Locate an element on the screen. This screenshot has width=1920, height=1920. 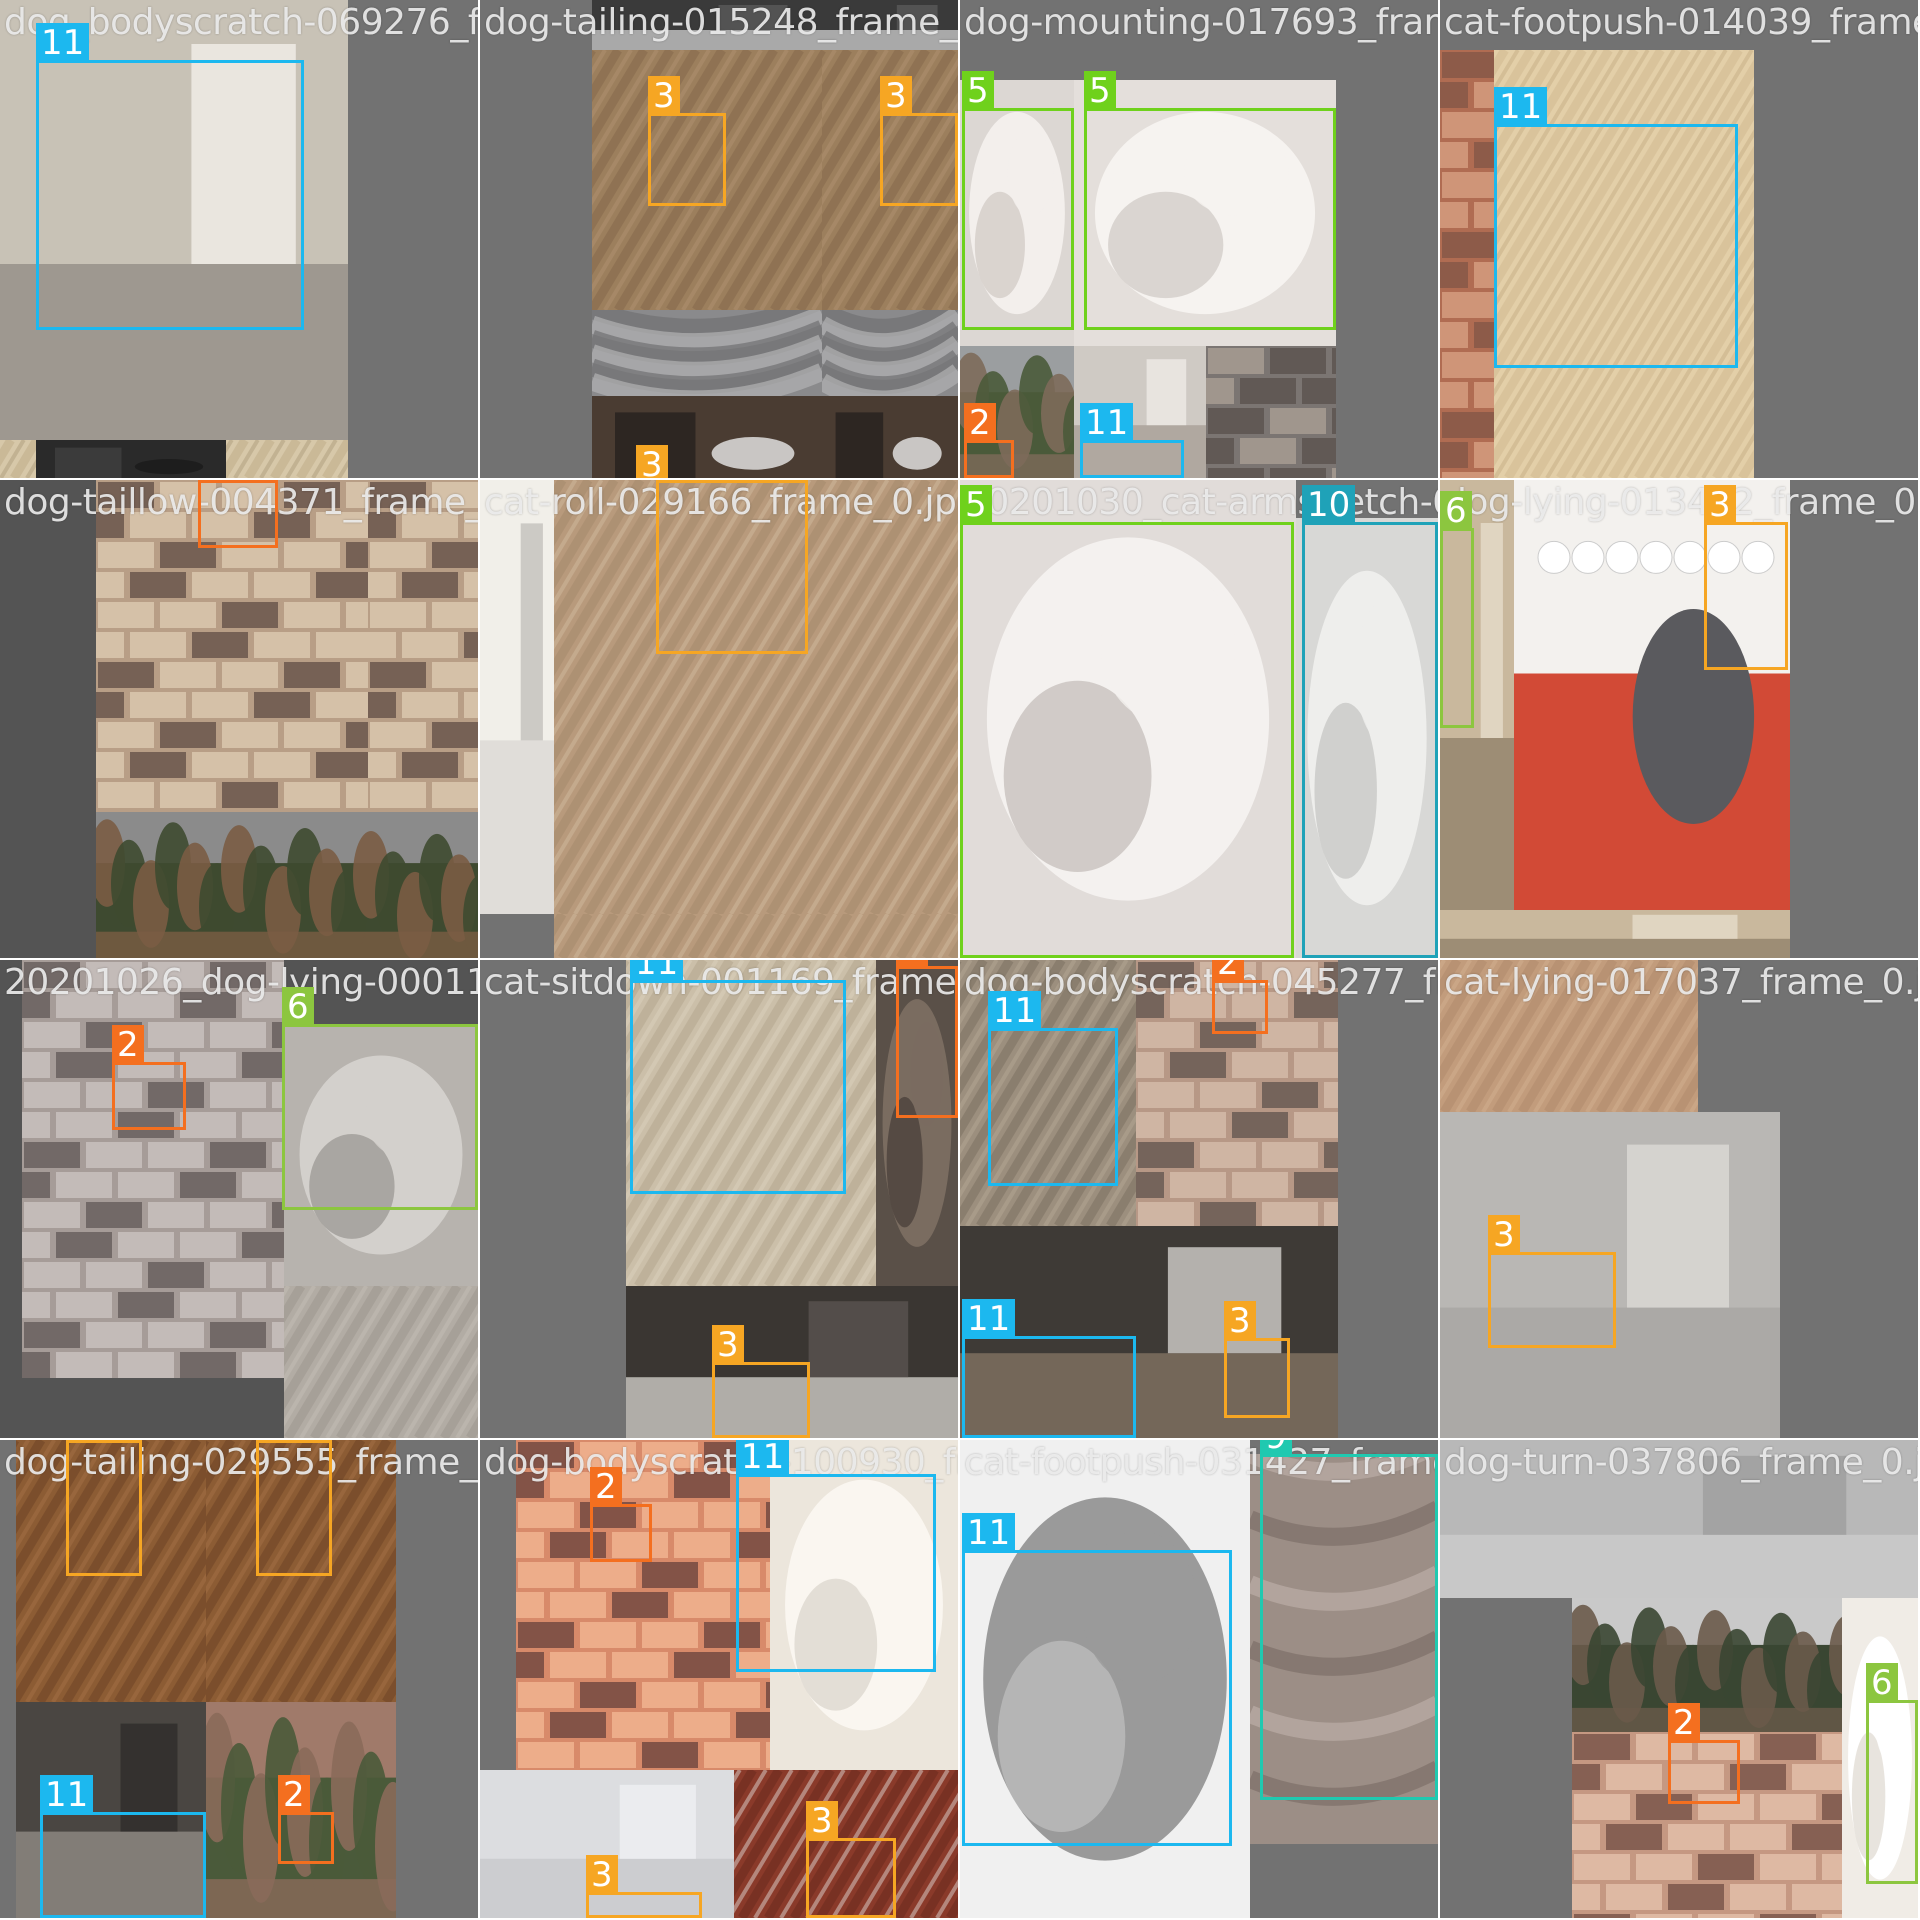
mosaic-tile: dog-taillow-004371_frame_0.jpg 2 is located at coordinates (239, 719).